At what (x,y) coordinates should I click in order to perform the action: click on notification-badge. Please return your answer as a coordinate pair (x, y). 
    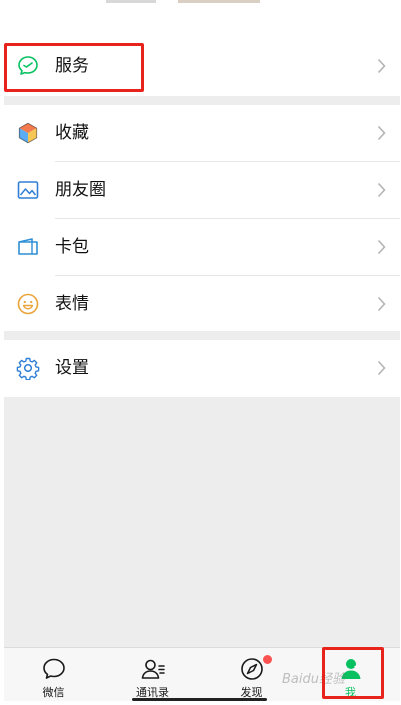
    Looking at the image, I should click on (267, 659).